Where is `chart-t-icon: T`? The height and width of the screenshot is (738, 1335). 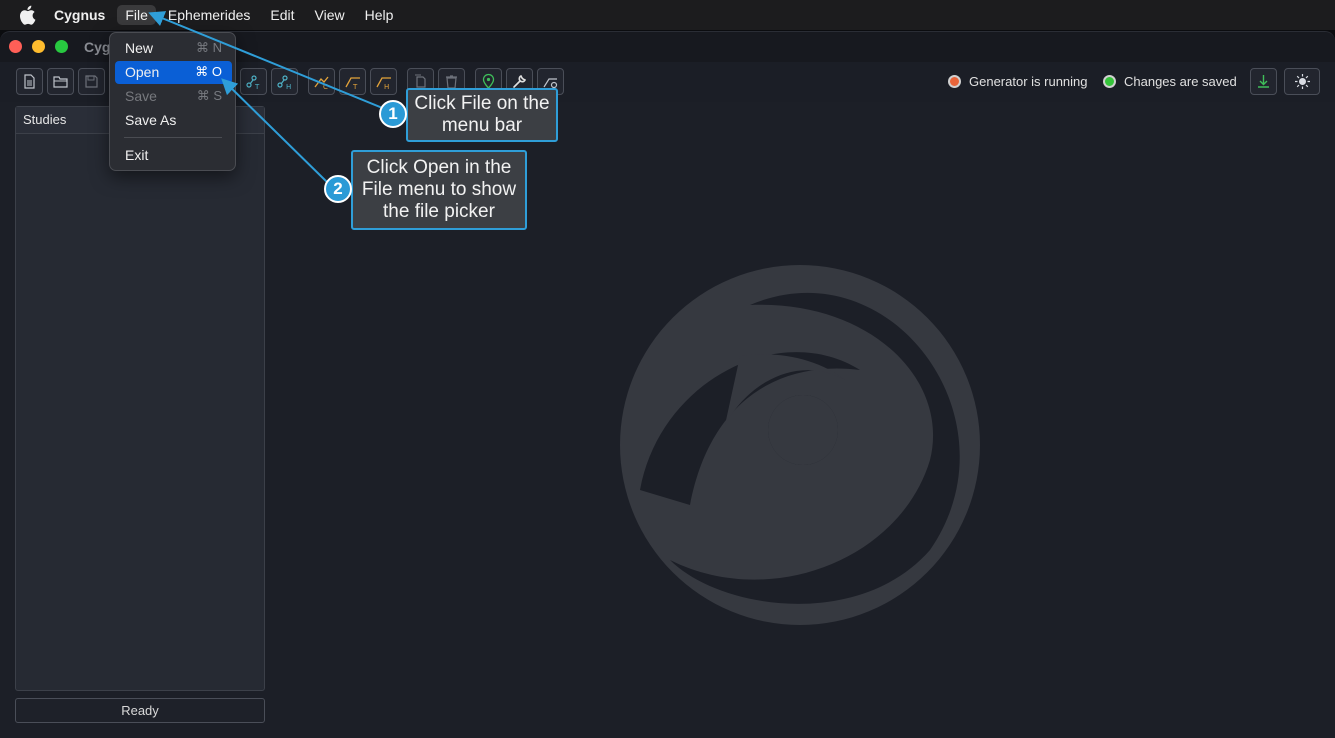
chart-t-icon: T is located at coordinates (253, 82).